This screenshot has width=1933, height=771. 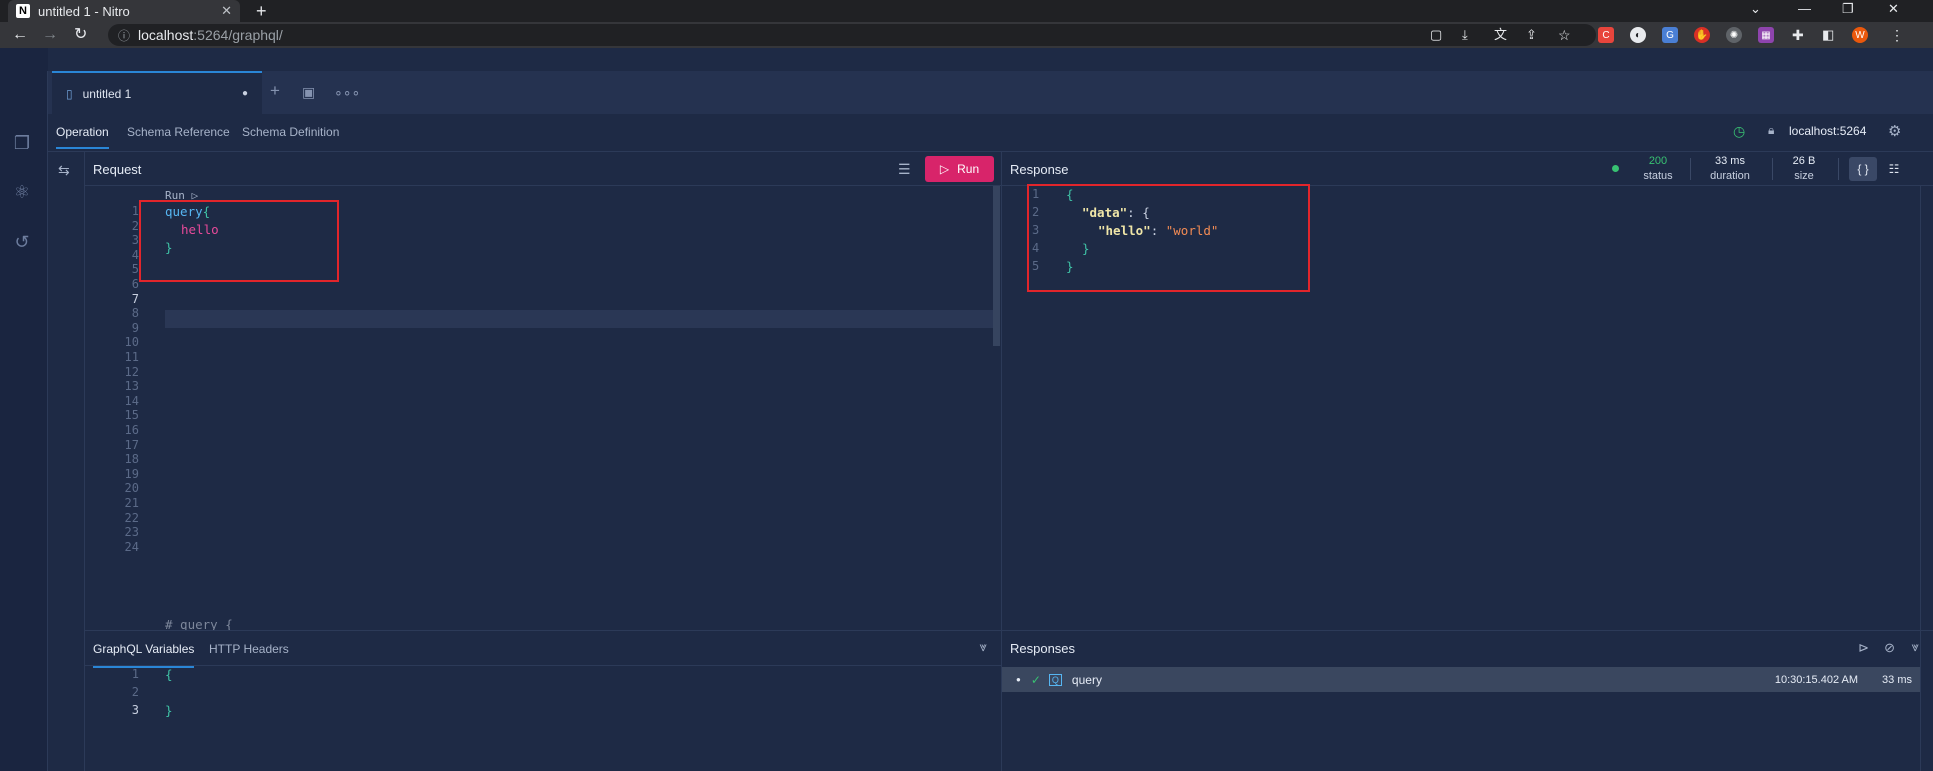 What do you see at coordinates (1730, 176) in the screenshot?
I see `duration-label: duration` at bounding box center [1730, 176].